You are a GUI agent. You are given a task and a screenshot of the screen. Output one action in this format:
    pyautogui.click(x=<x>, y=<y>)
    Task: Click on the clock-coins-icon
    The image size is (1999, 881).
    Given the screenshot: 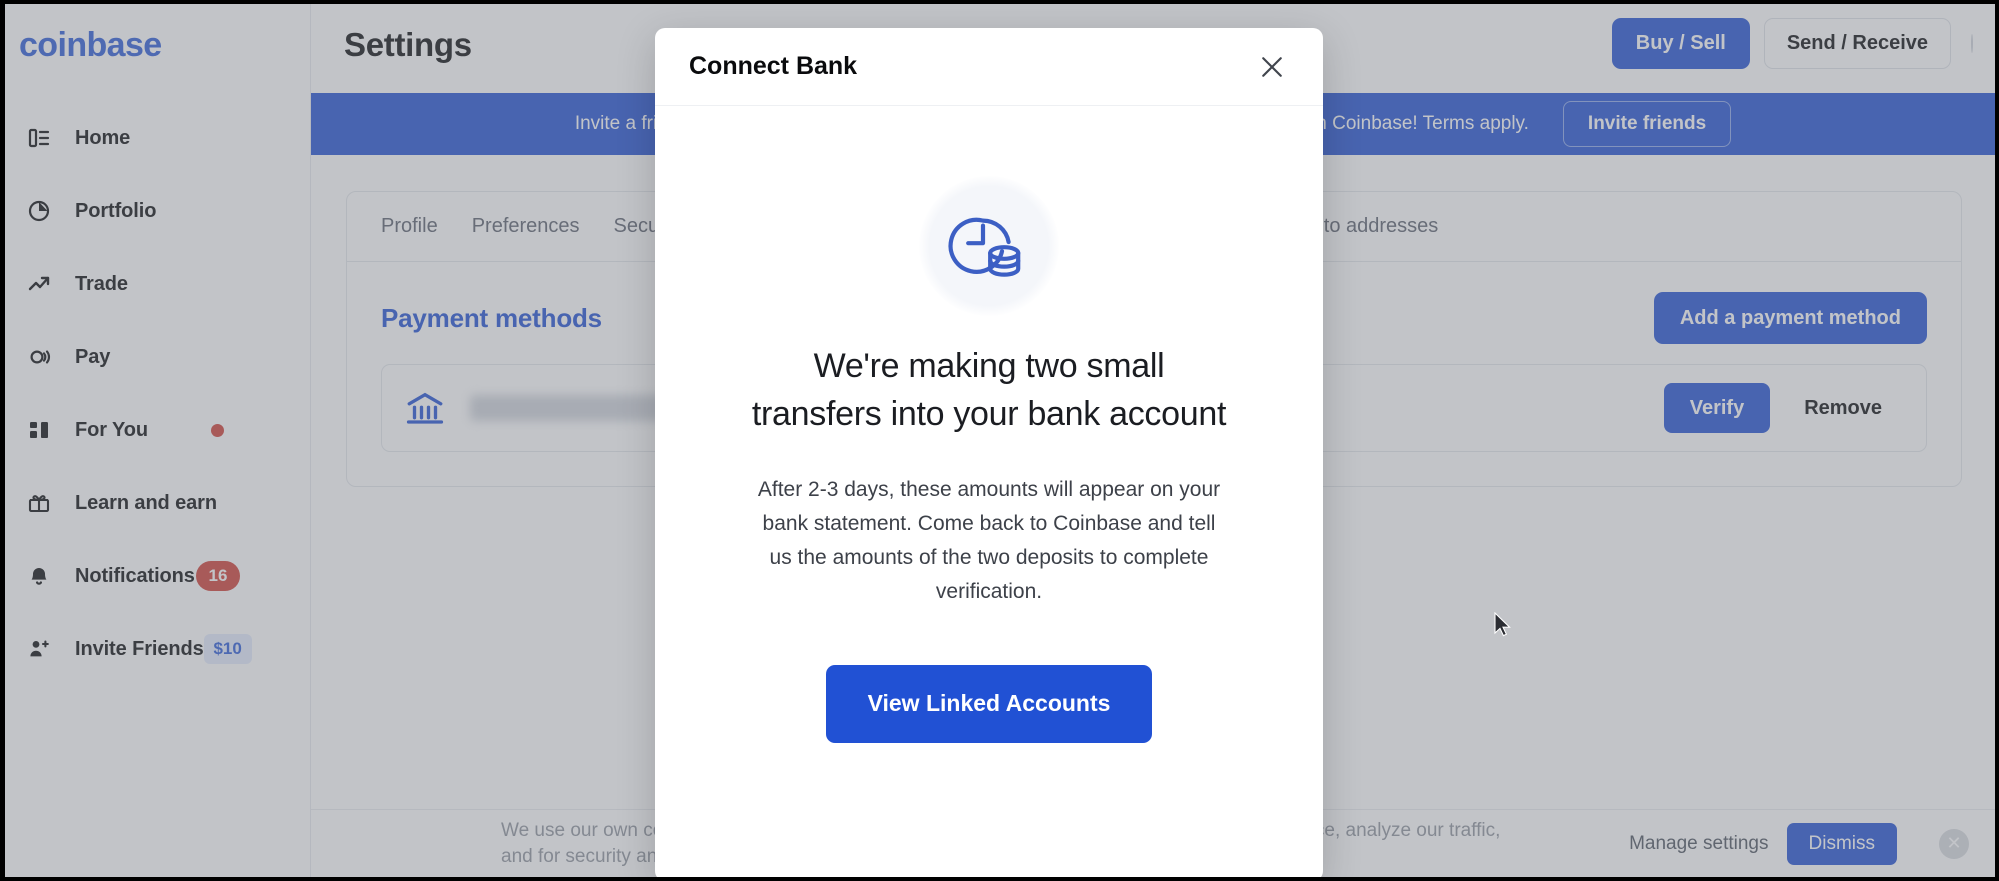 What is the action you would take?
    pyautogui.click(x=989, y=246)
    